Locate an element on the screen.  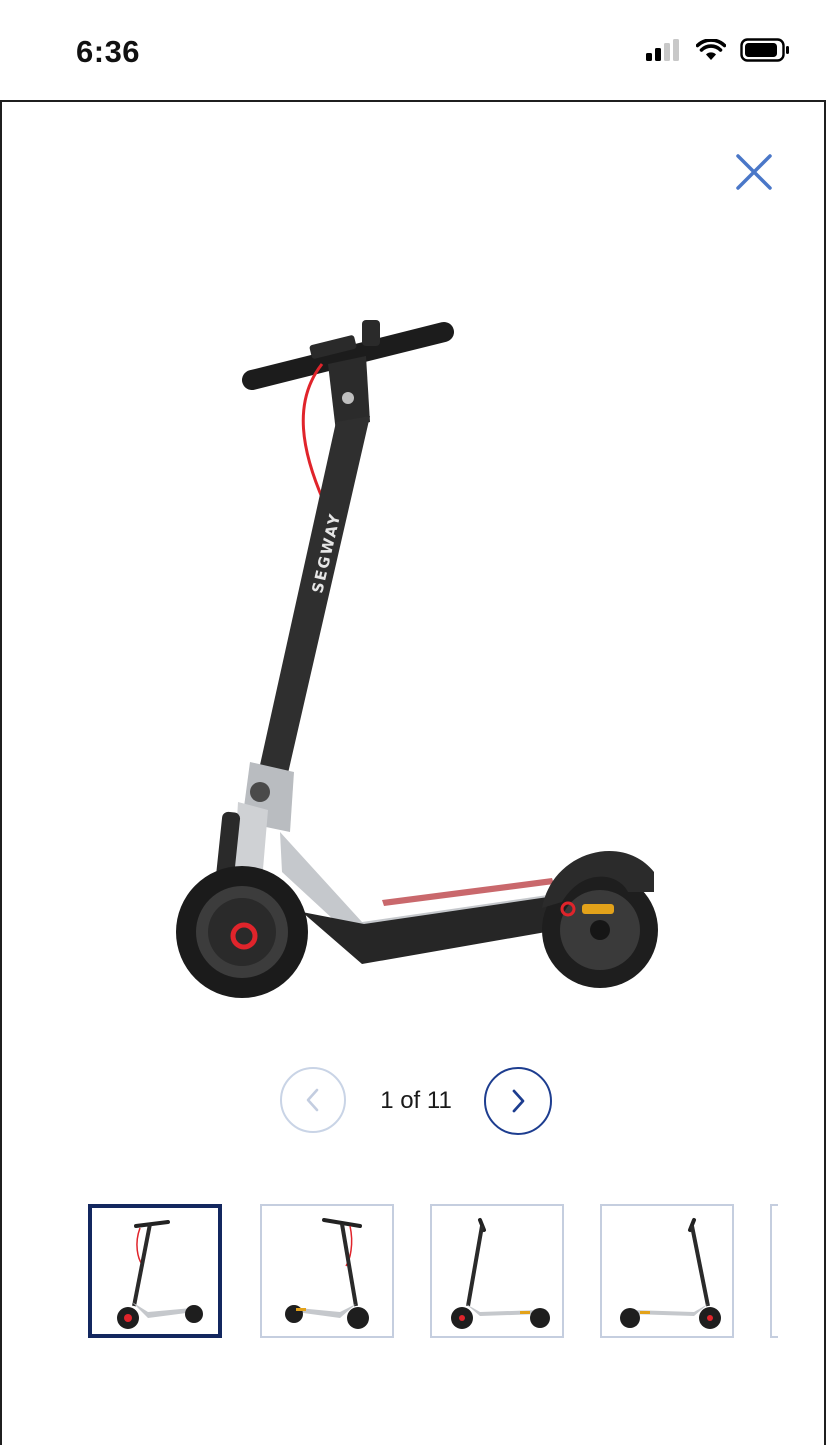
gallery-pager: 1 of 11 is located at coordinates (415, 1102).